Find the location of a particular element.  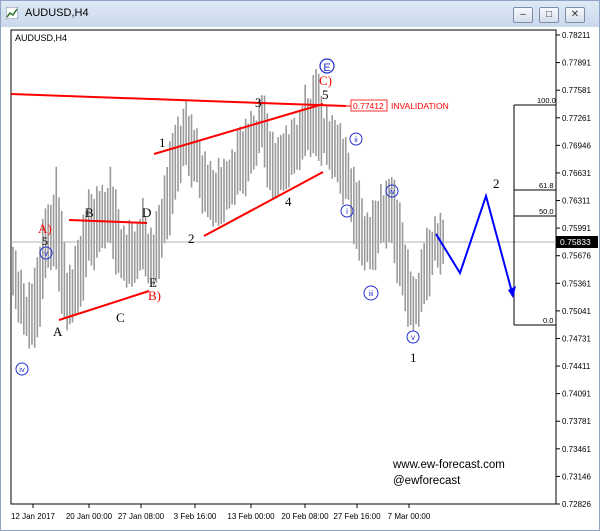

wave-label-i: i is located at coordinates (347, 211).